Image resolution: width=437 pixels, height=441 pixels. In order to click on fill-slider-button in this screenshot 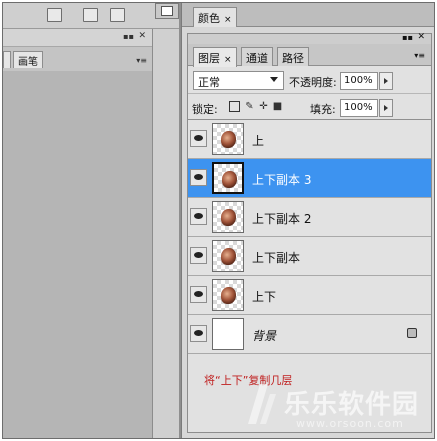, I will do `click(386, 108)`.